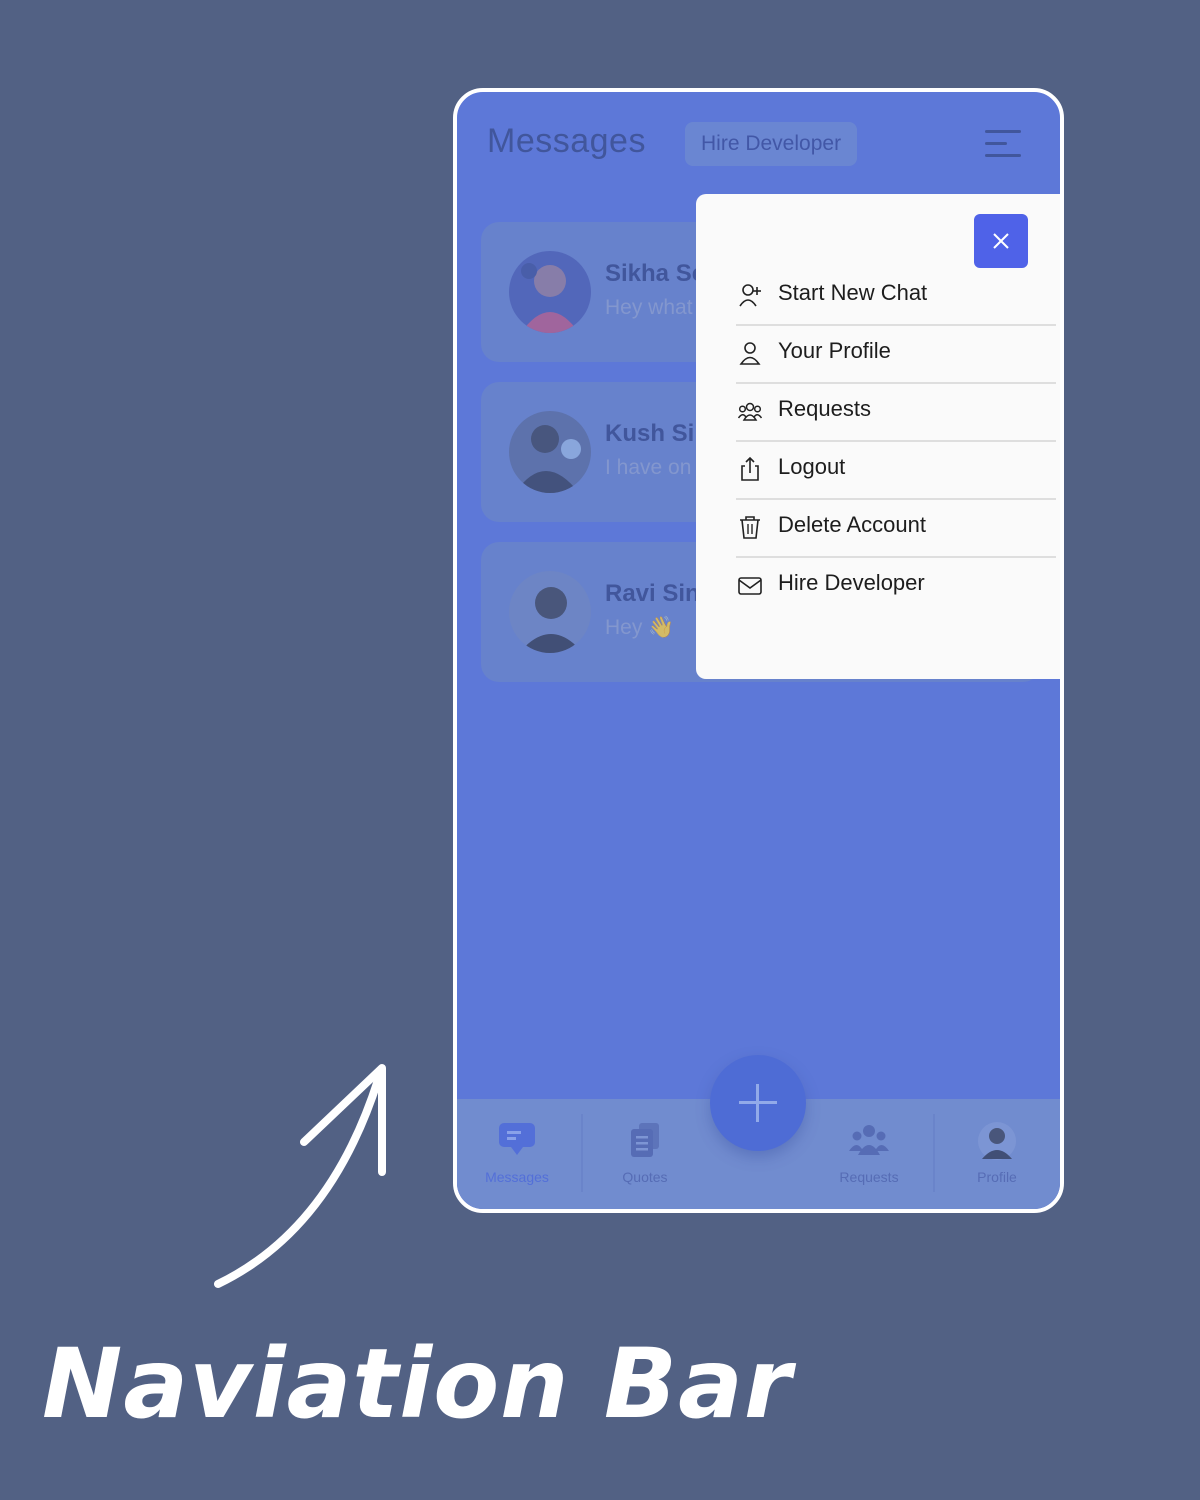 The width and height of the screenshot is (1200, 1500). Describe the element at coordinates (645, 1140) in the screenshot. I see `documents-icon` at that location.